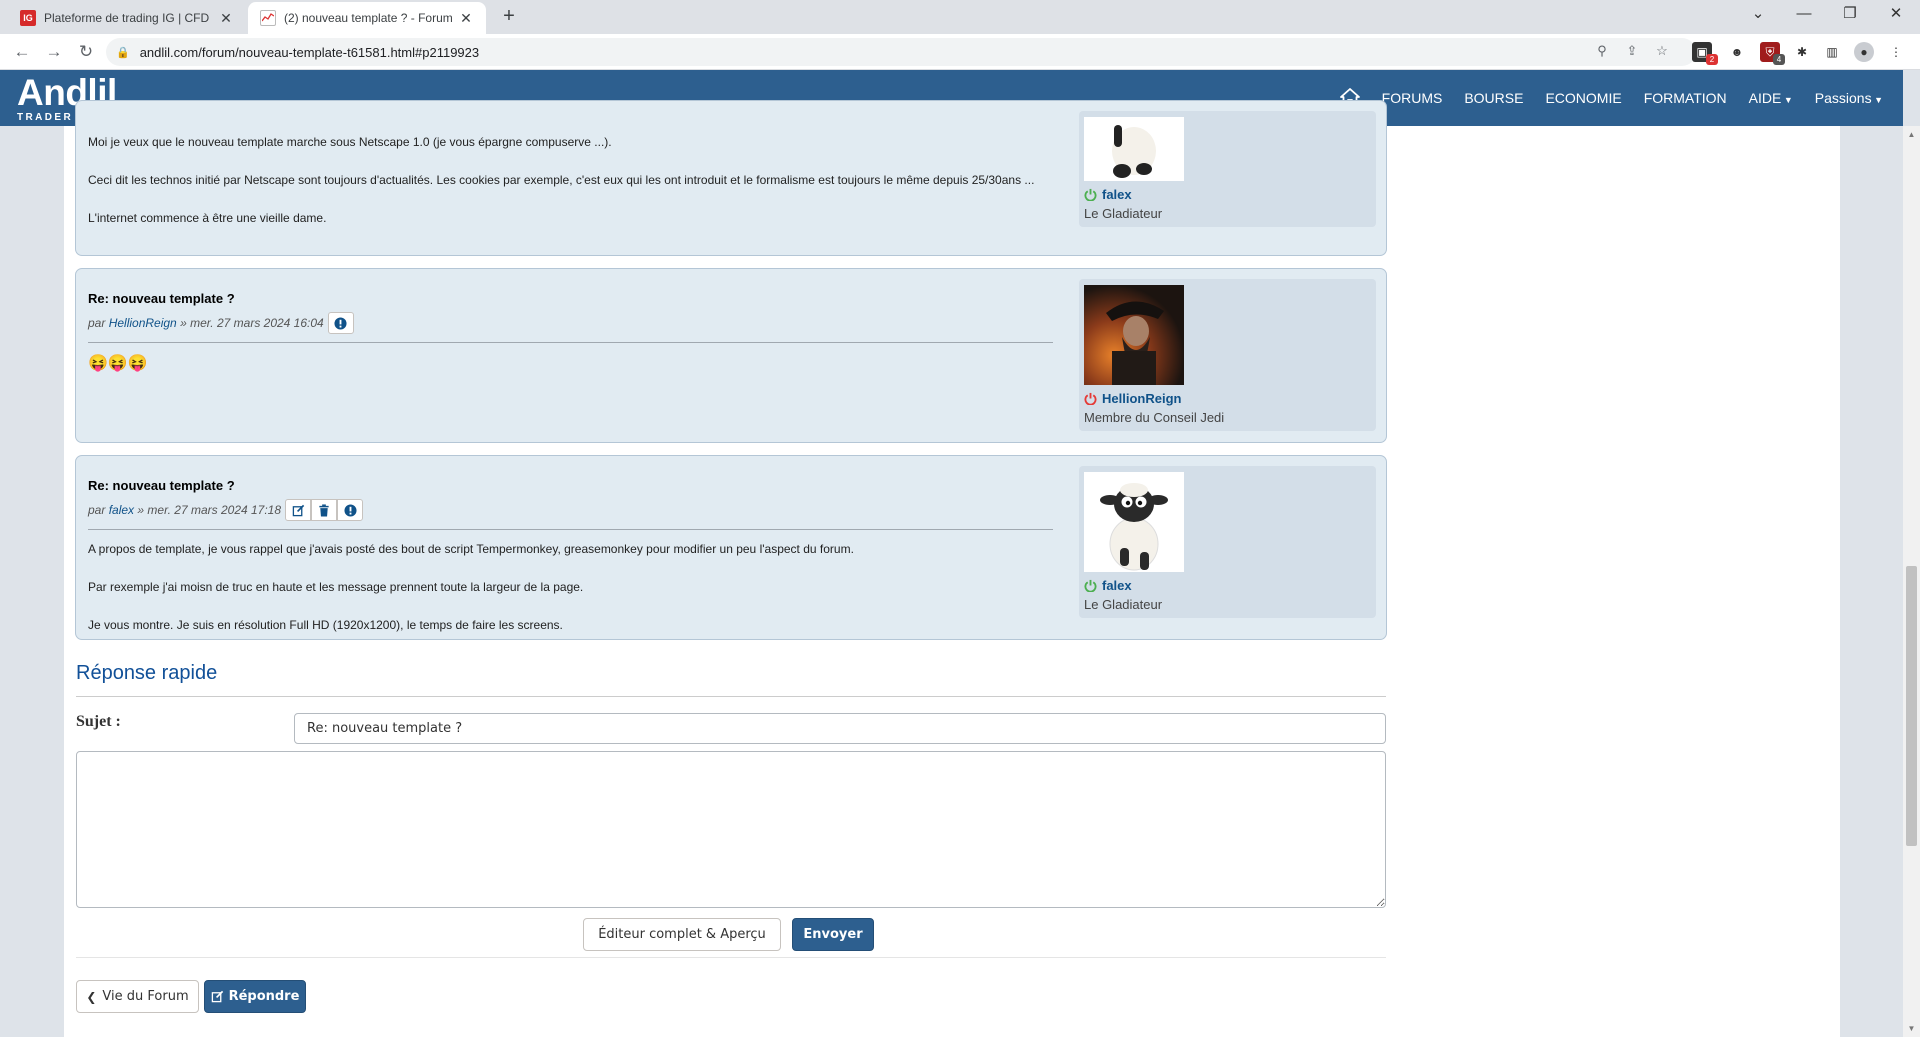  I want to click on chevron-left-icon: ❮, so click(91, 996).